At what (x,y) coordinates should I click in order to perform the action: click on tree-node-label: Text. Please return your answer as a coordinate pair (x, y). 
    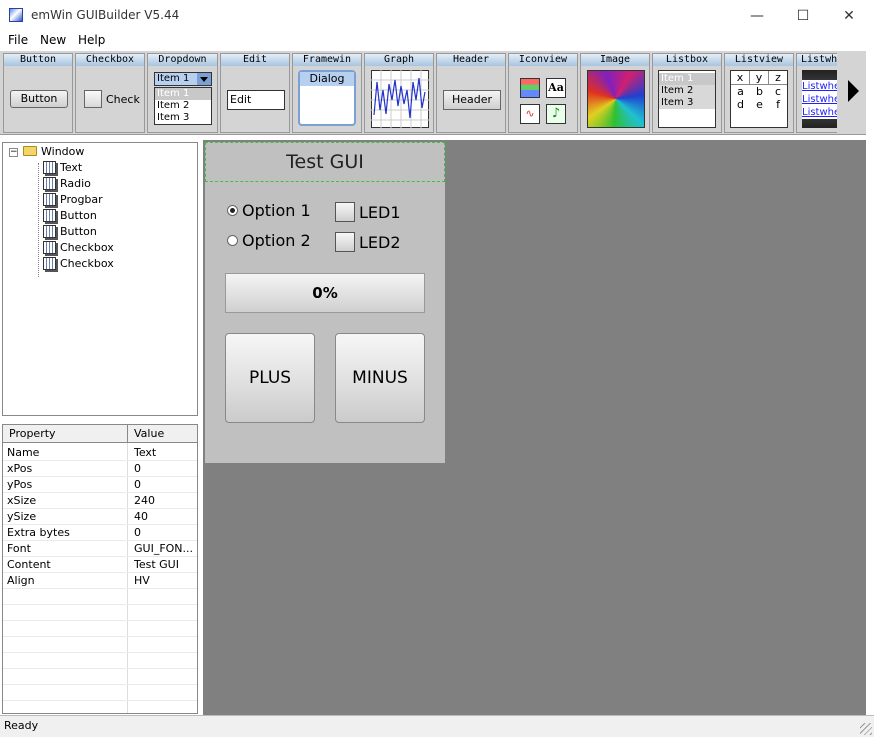
    Looking at the image, I should click on (71, 167).